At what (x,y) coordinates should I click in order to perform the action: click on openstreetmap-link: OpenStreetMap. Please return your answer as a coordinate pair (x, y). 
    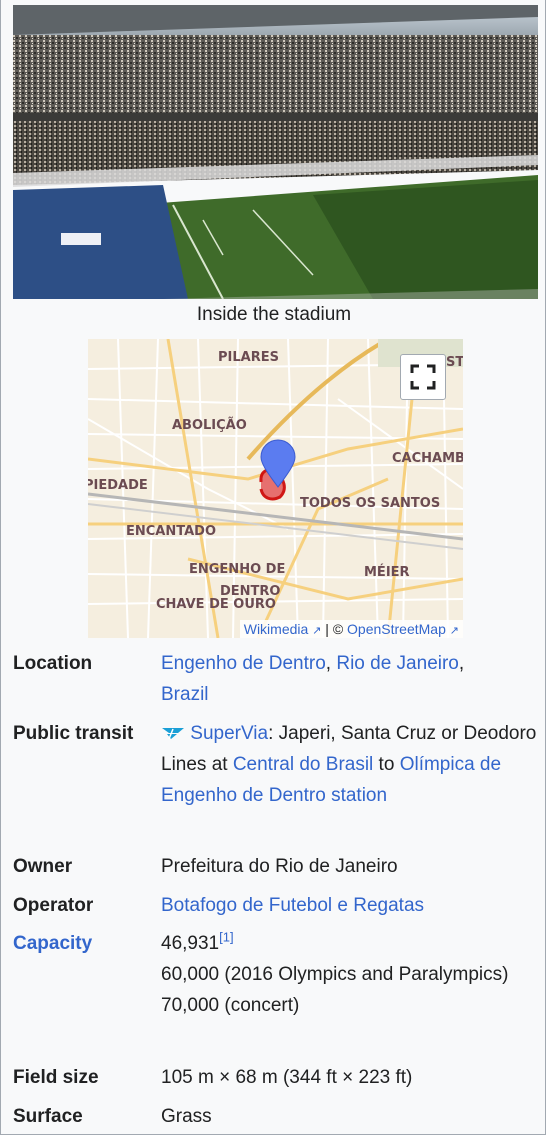
    Looking at the image, I should click on (396, 629).